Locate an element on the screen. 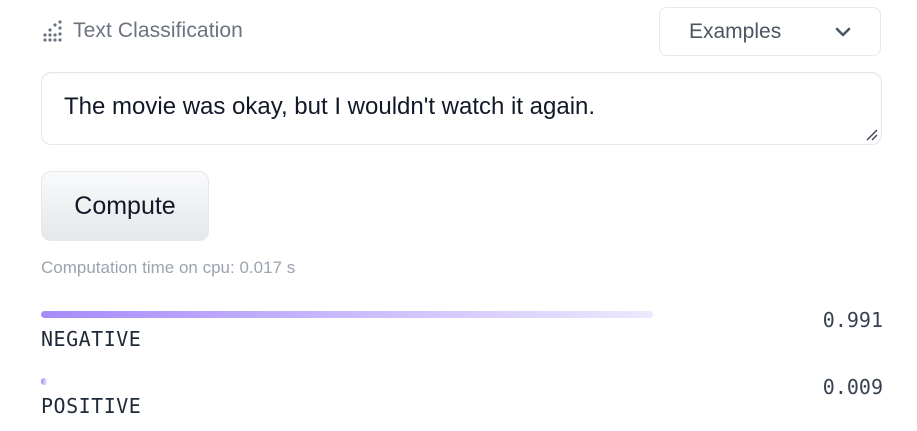 The height and width of the screenshot is (431, 917). result-row-positive: POSITIVE 0.009 is located at coordinates (462, 401).